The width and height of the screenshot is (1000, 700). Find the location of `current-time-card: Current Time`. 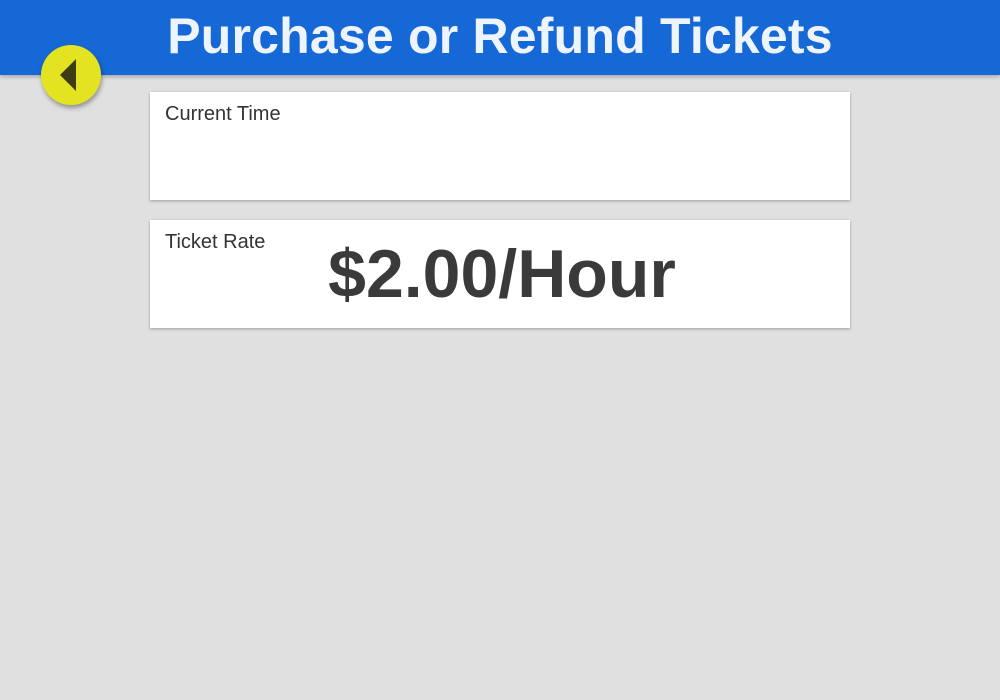

current-time-card: Current Time is located at coordinates (500, 146).